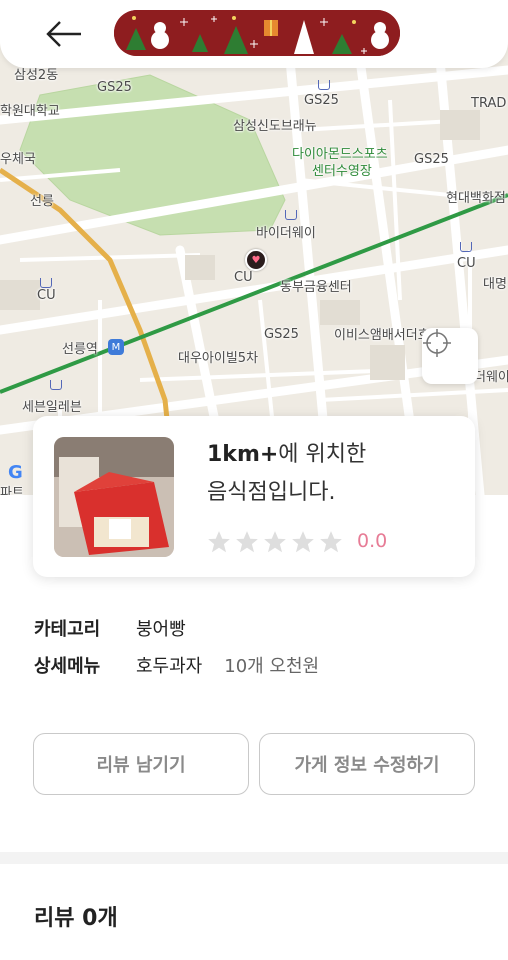 This screenshot has height=960, width=508. Describe the element at coordinates (332, 474) in the screenshot. I see `store-title: 1km+에 위치한 음식점입니다.` at that location.